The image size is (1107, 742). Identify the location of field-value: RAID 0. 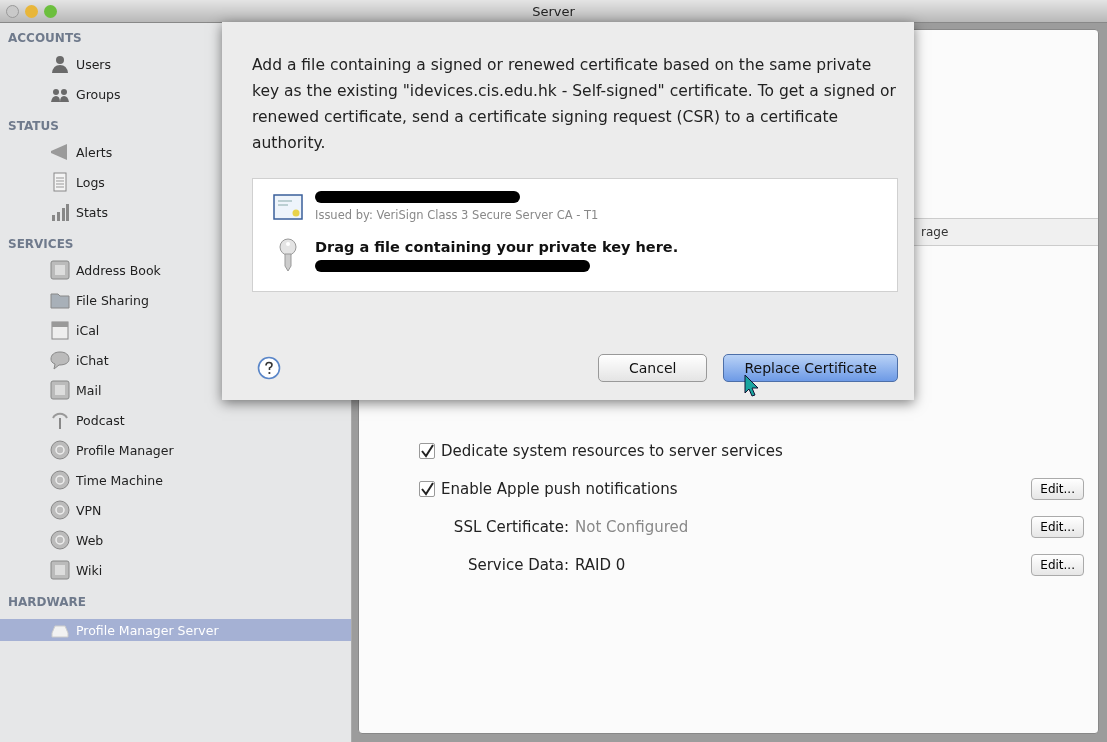
(600, 565).